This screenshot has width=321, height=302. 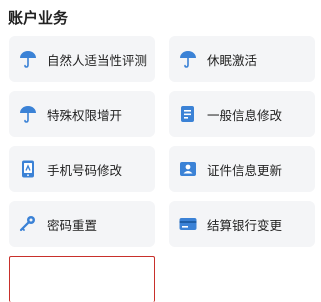 I want to click on service-item-label: 密码重置, so click(x=72, y=225).